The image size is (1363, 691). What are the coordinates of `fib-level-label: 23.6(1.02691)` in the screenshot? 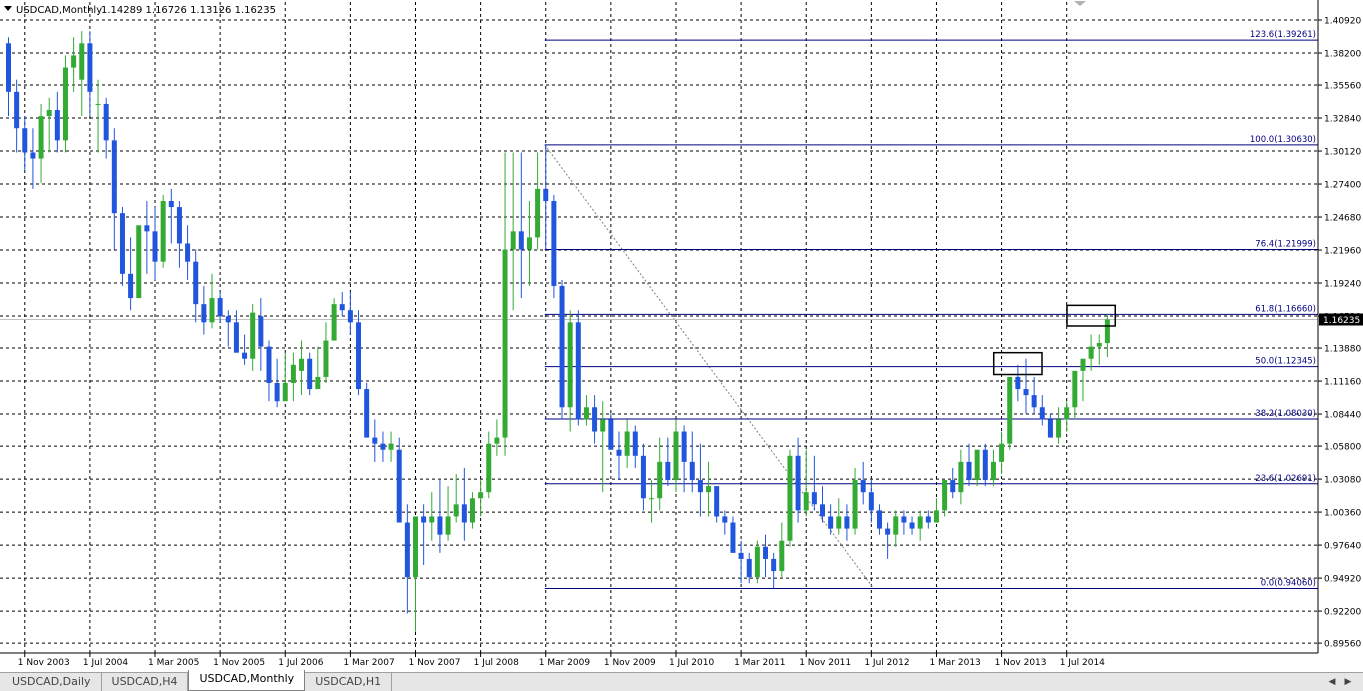 It's located at (1285, 479).